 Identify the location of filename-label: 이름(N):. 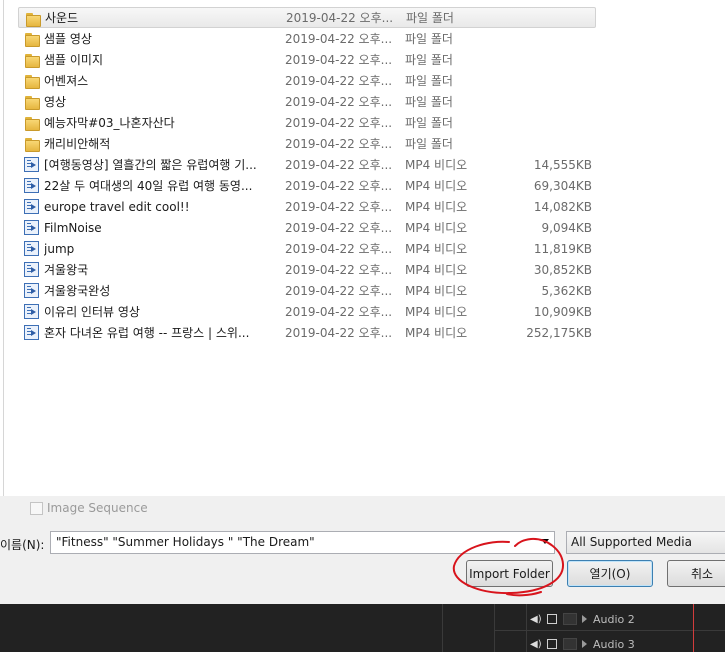
(22, 545).